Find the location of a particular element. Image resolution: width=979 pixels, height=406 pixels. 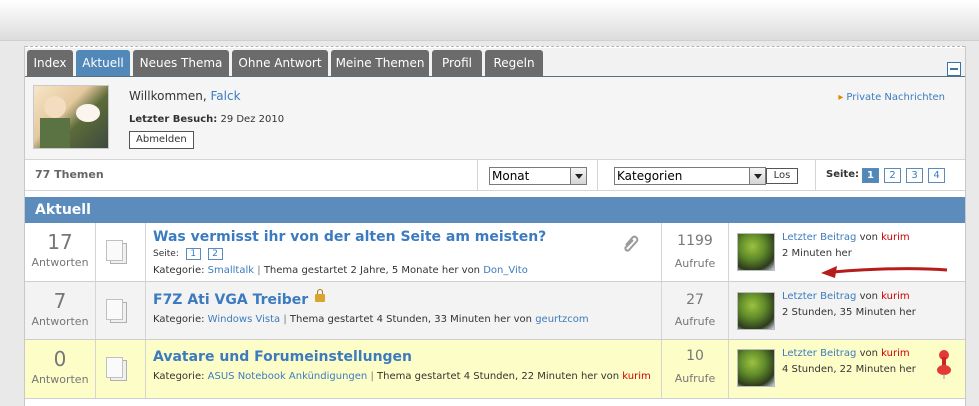

category-link: Windows Vista is located at coordinates (244, 319).